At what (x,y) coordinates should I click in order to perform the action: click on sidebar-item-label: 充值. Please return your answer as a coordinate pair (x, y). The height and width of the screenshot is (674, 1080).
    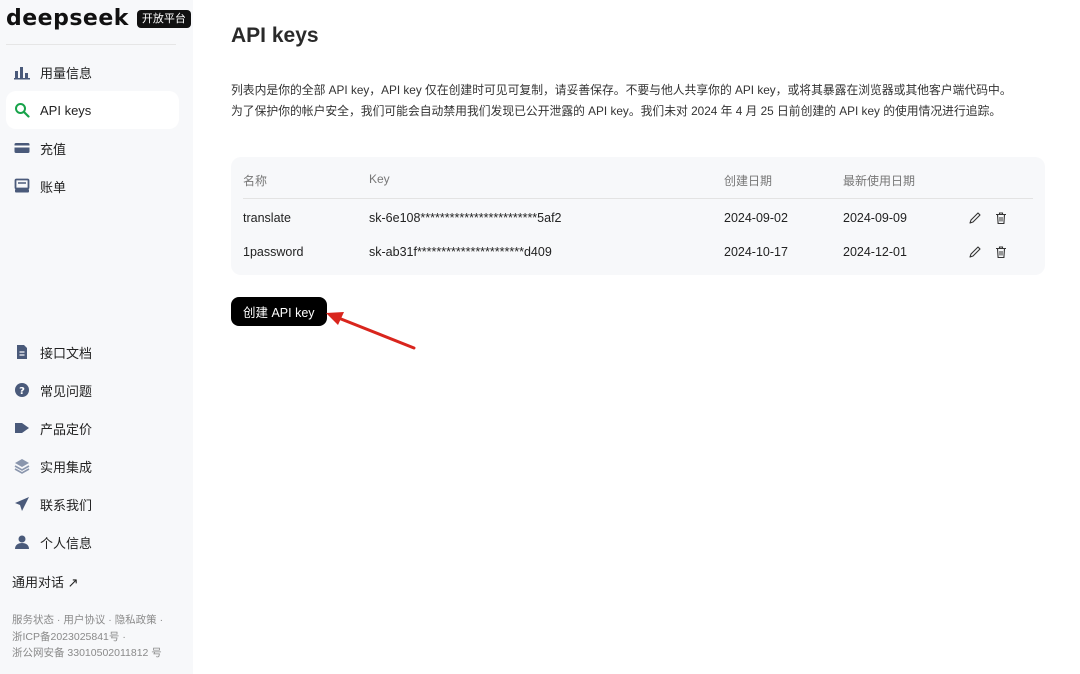
    Looking at the image, I should click on (53, 149).